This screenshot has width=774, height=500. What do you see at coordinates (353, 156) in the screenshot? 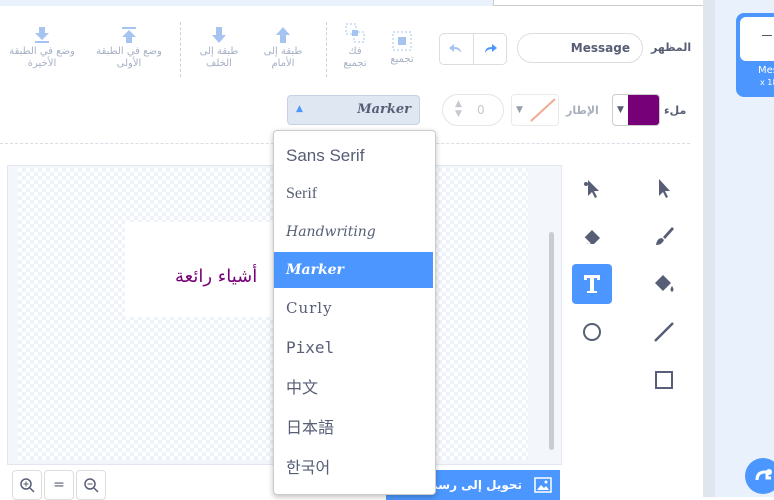
I see `font-option-sans-serif: Sans Serif` at bounding box center [353, 156].